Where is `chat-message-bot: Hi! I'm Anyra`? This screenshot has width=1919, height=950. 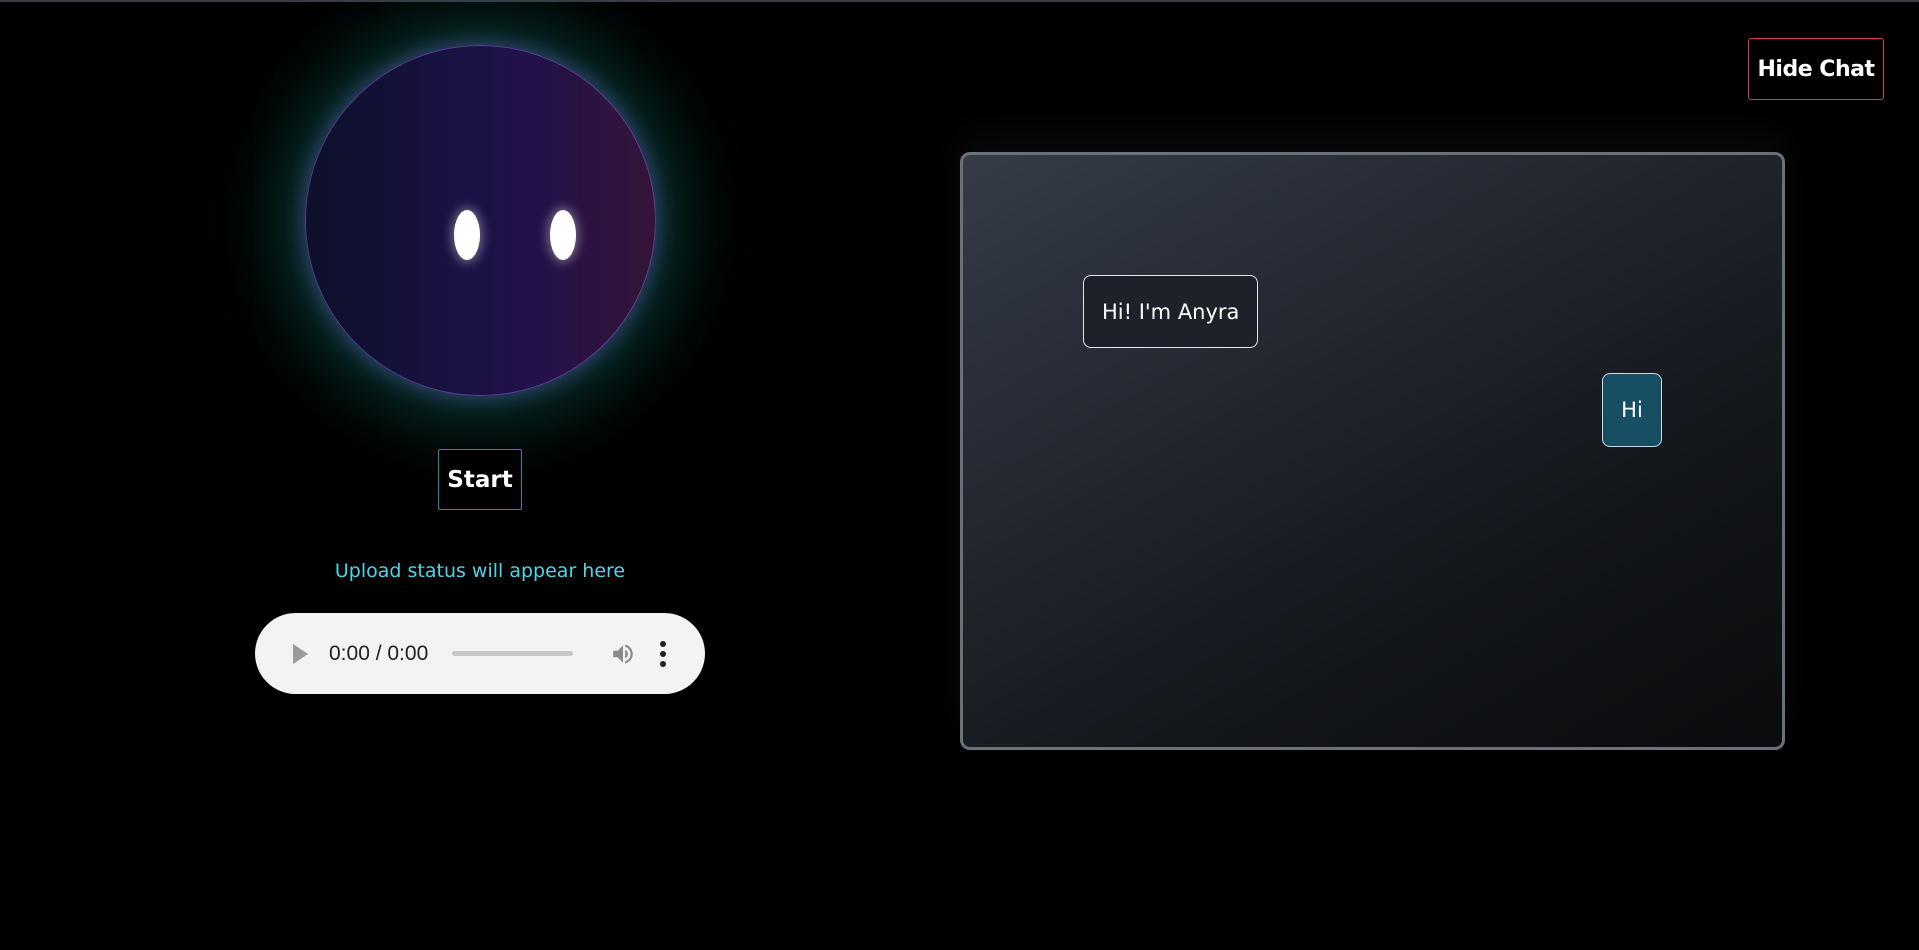
chat-message-bot: Hi! I'm Anyra is located at coordinates (1171, 311).